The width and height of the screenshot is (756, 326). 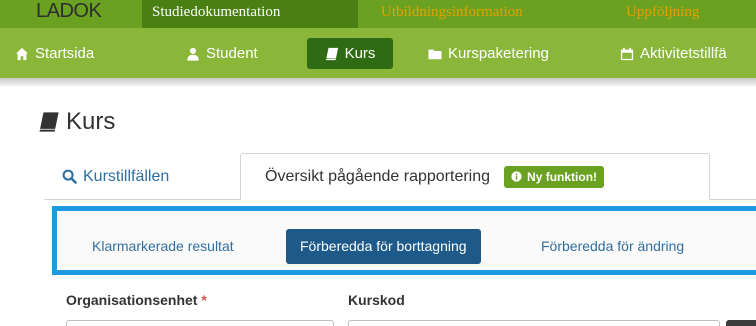 I want to click on subtab-label: Förberedda för borttagning, so click(x=383, y=246).